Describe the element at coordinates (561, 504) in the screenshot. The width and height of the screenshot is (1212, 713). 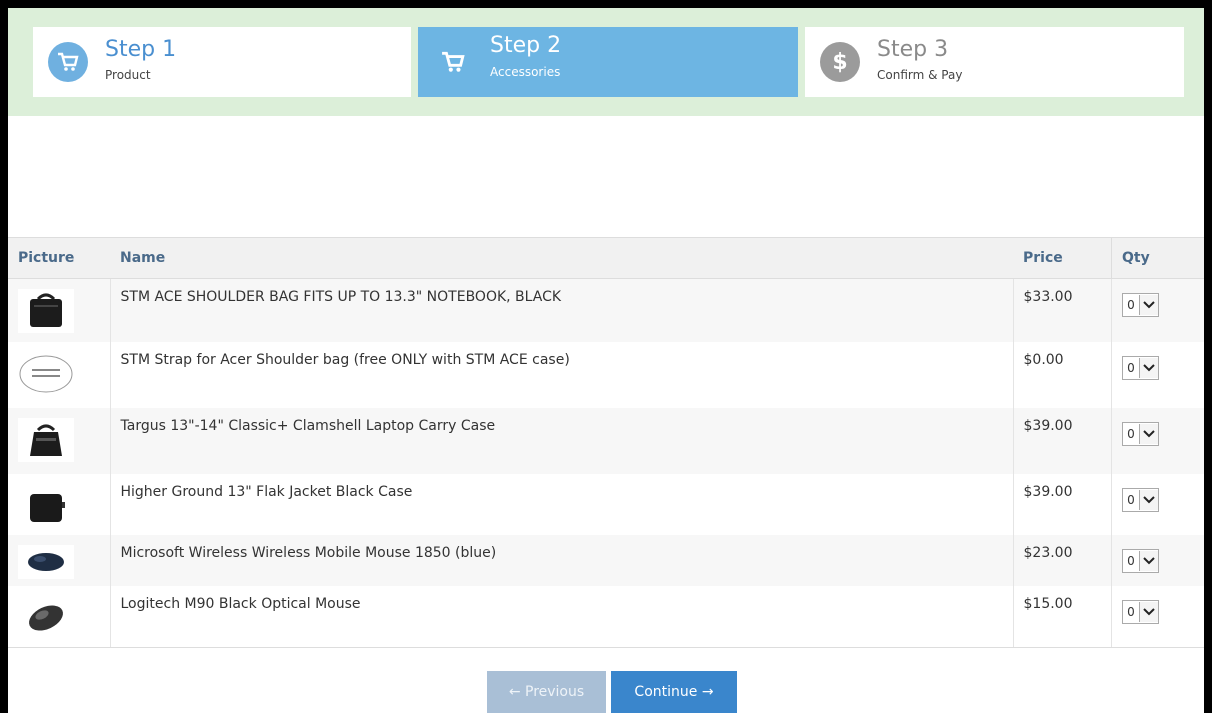
I see `product-name: Higher Ground 13" Flak Jacket Black Case` at that location.